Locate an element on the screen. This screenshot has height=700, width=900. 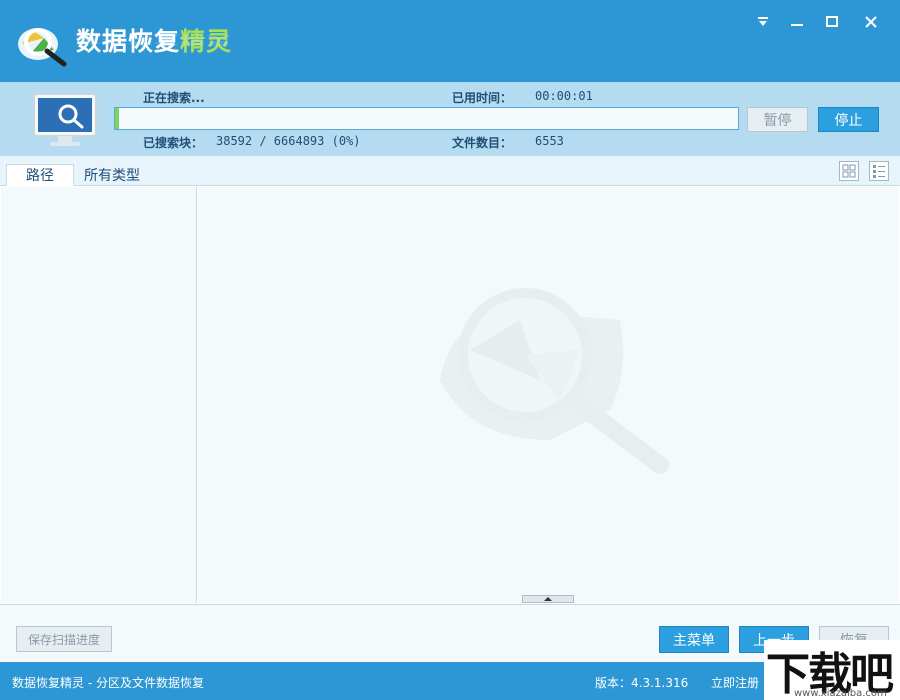
app-logo-icon is located at coordinates (42, 47).